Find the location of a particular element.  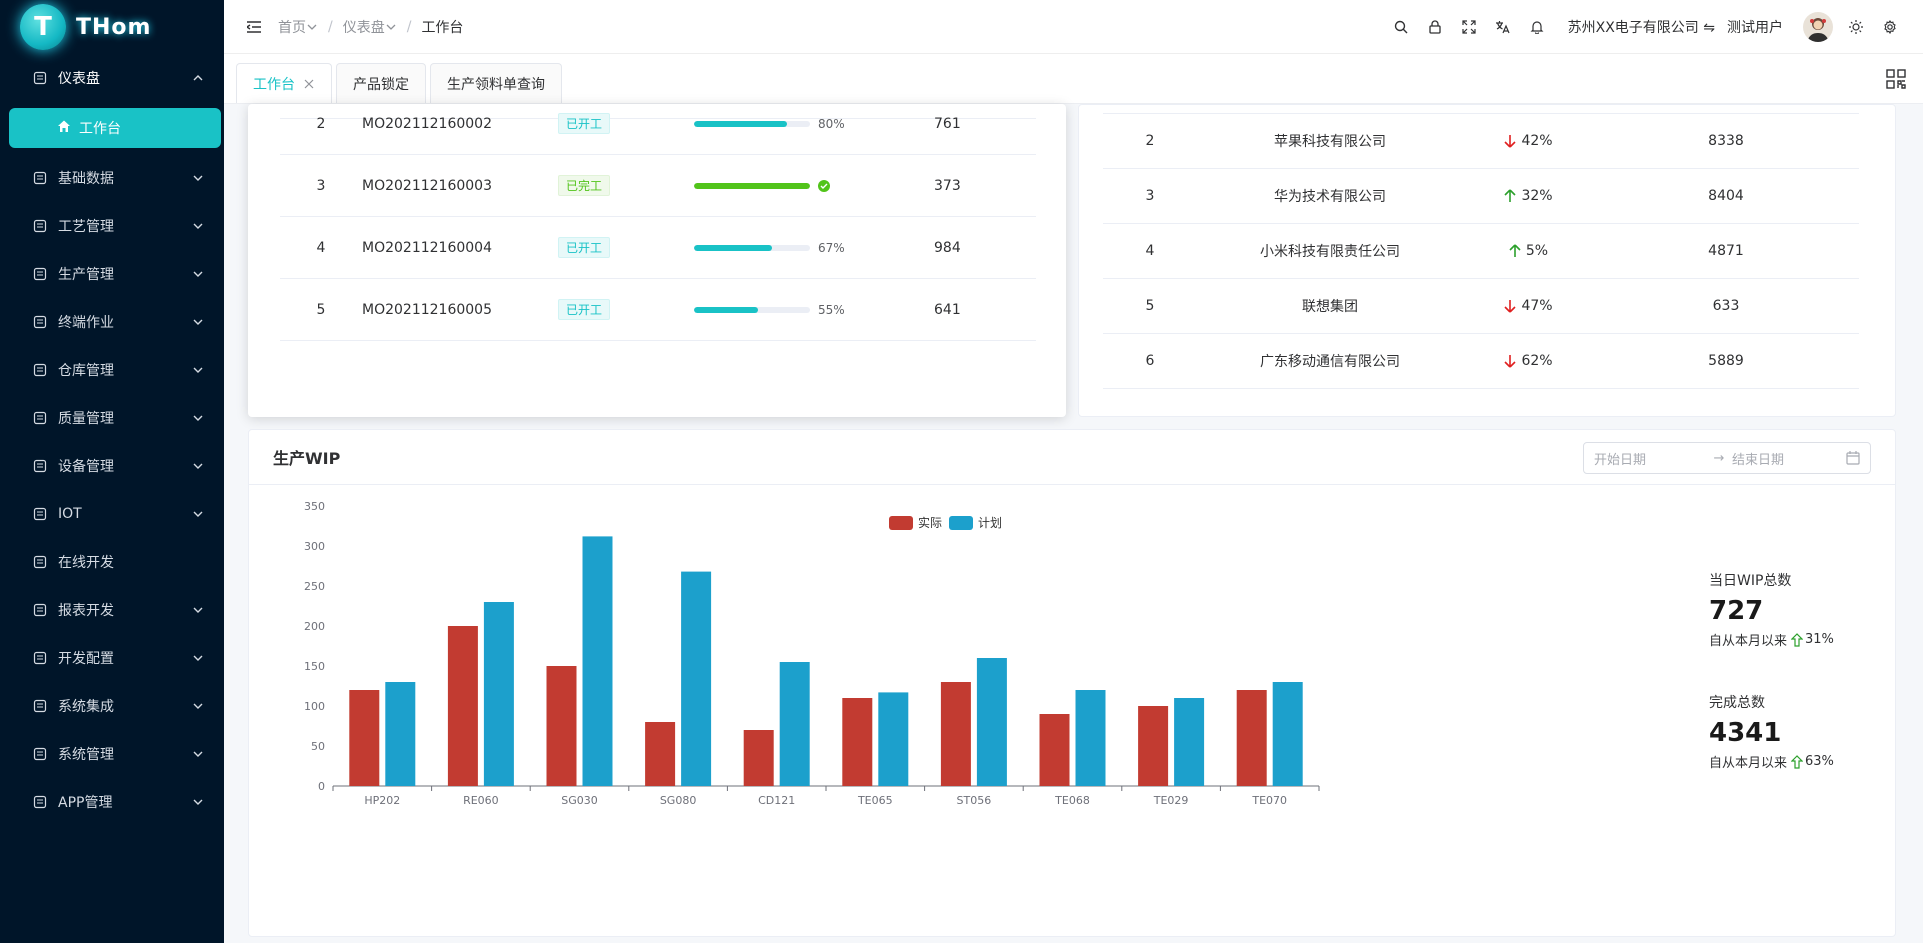

search-button is located at coordinates (1401, 27).